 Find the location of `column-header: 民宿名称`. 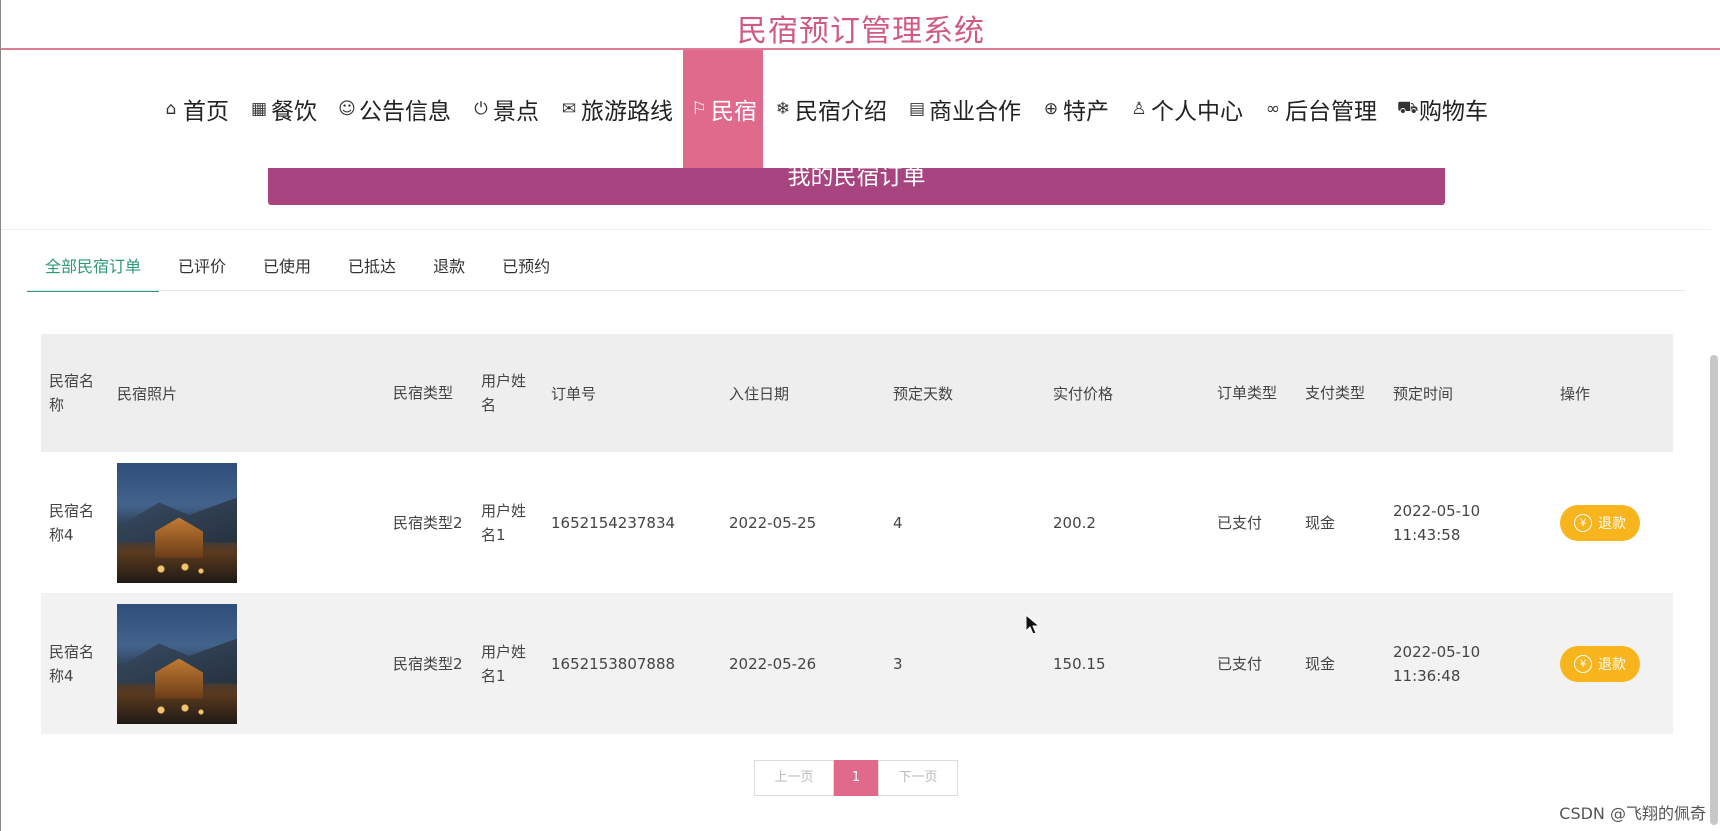

column-header: 民宿名称 is located at coordinates (72, 393).